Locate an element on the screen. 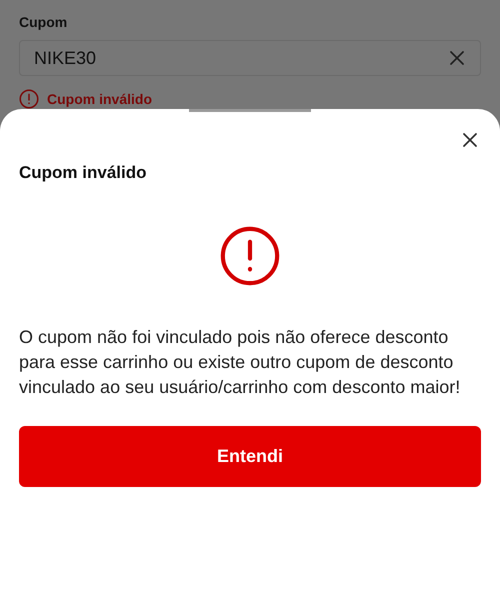 The width and height of the screenshot is (500, 594). field-label: Cupom is located at coordinates (43, 22).